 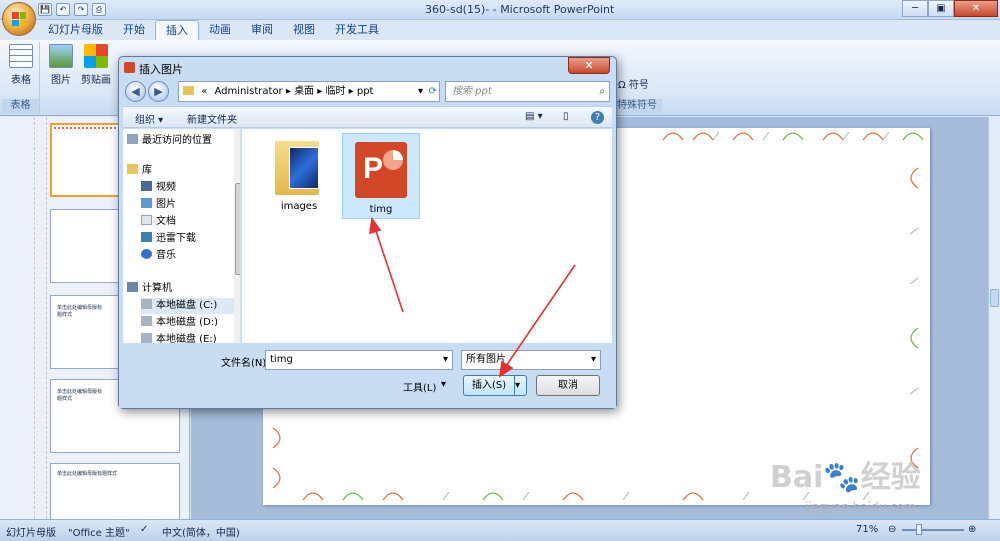 What do you see at coordinates (177, 30) in the screenshot?
I see `tab-insert: 插入` at bounding box center [177, 30].